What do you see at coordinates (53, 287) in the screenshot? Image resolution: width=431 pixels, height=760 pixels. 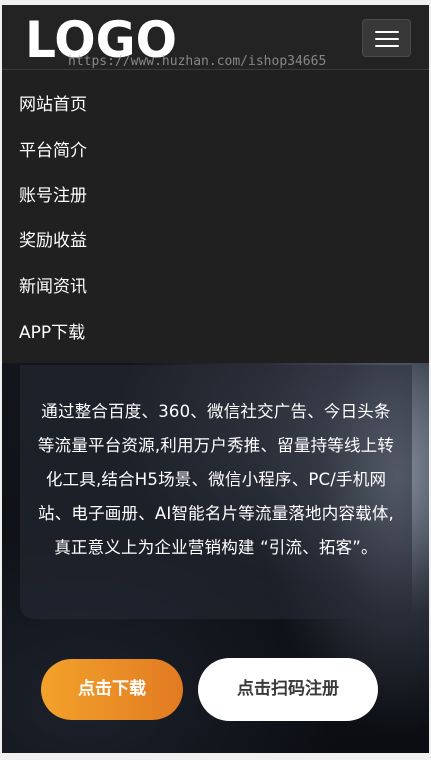 I see `nav-item-news: 新闻资讯` at bounding box center [53, 287].